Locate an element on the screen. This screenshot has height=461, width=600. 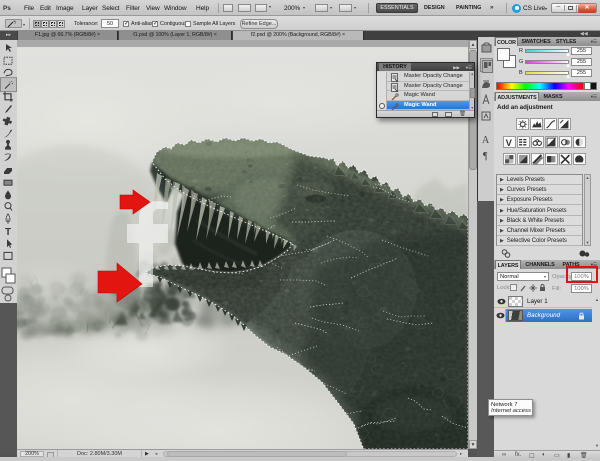
svg-text: A is located at coordinates (486, 140).